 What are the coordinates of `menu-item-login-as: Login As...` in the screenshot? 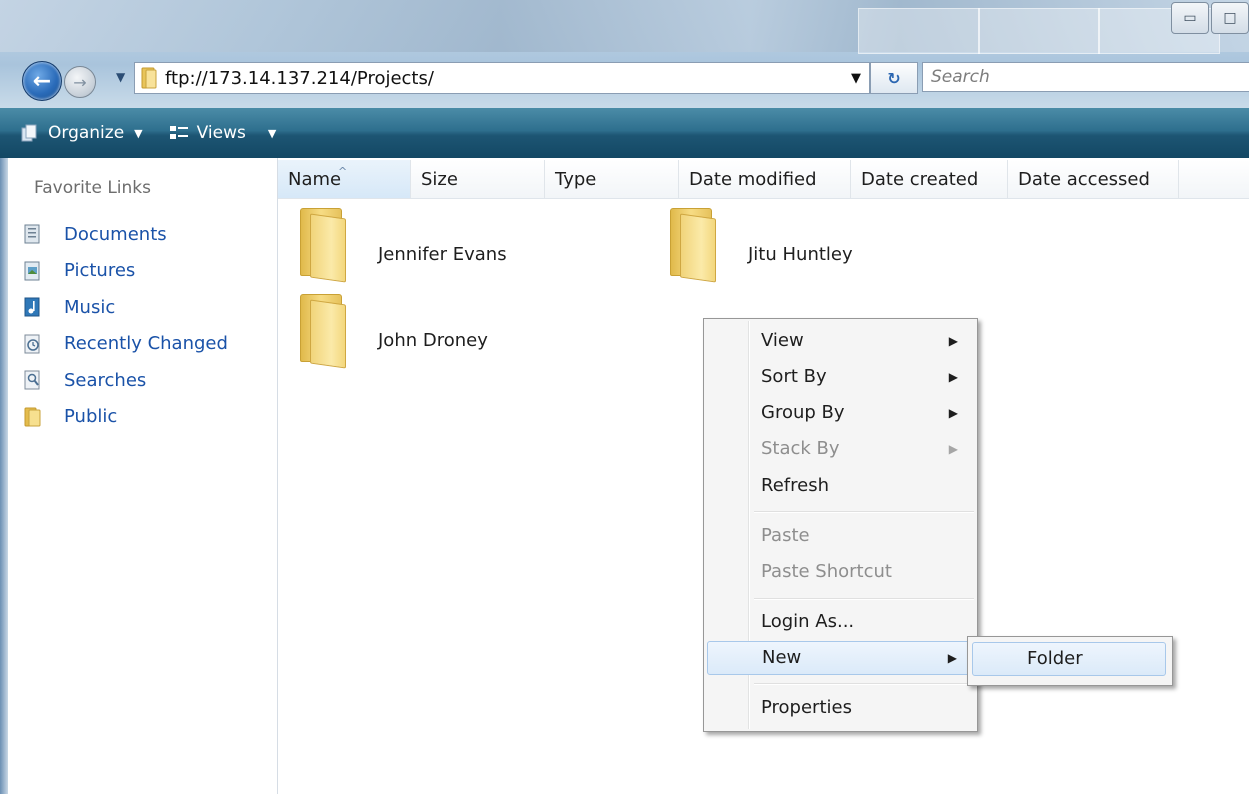 It's located at (839, 622).